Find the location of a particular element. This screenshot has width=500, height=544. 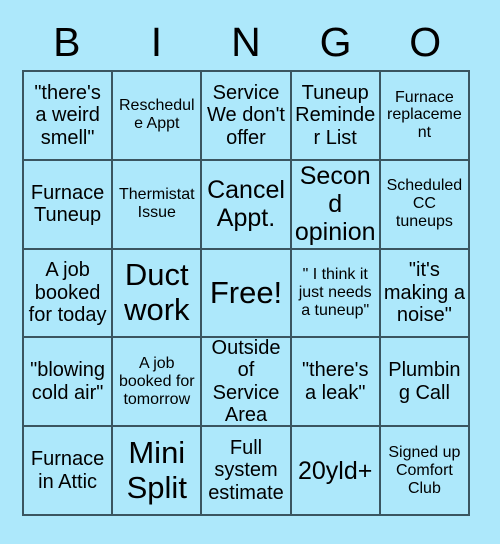

bingo-cell: Second opinion is located at coordinates (336, 205).